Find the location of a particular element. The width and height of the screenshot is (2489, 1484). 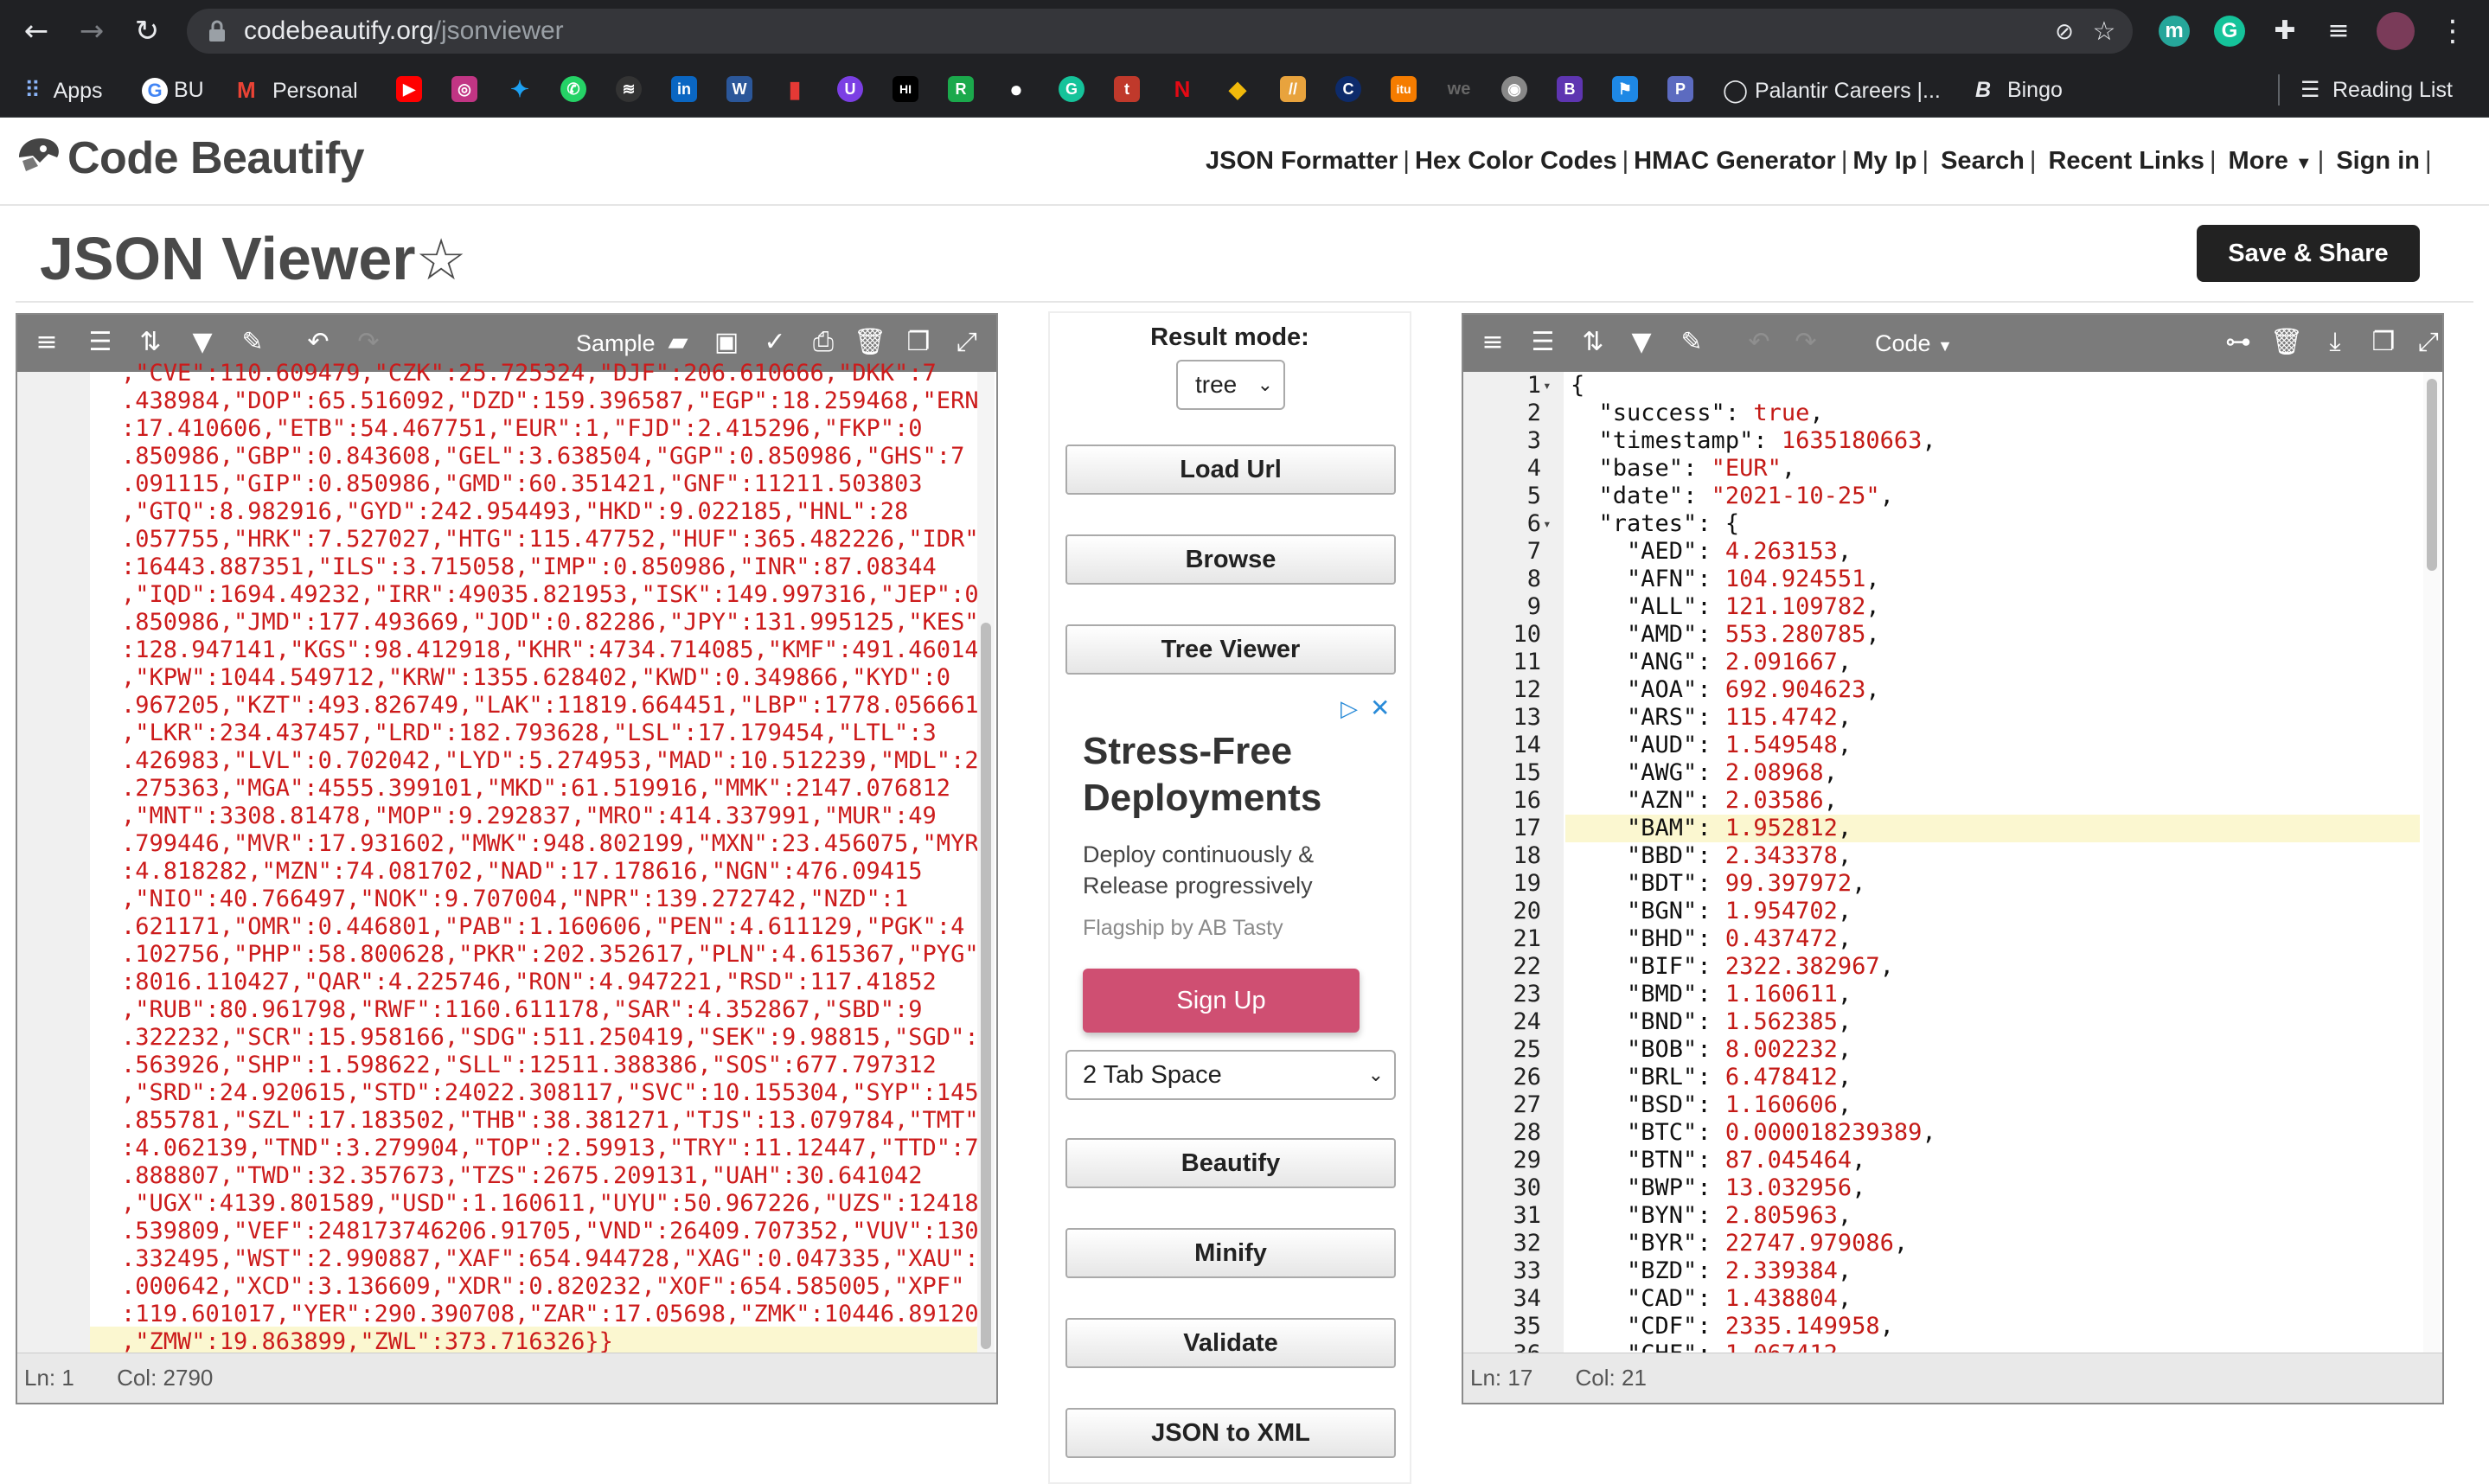

green-r-icon: R is located at coordinates (961, 89).